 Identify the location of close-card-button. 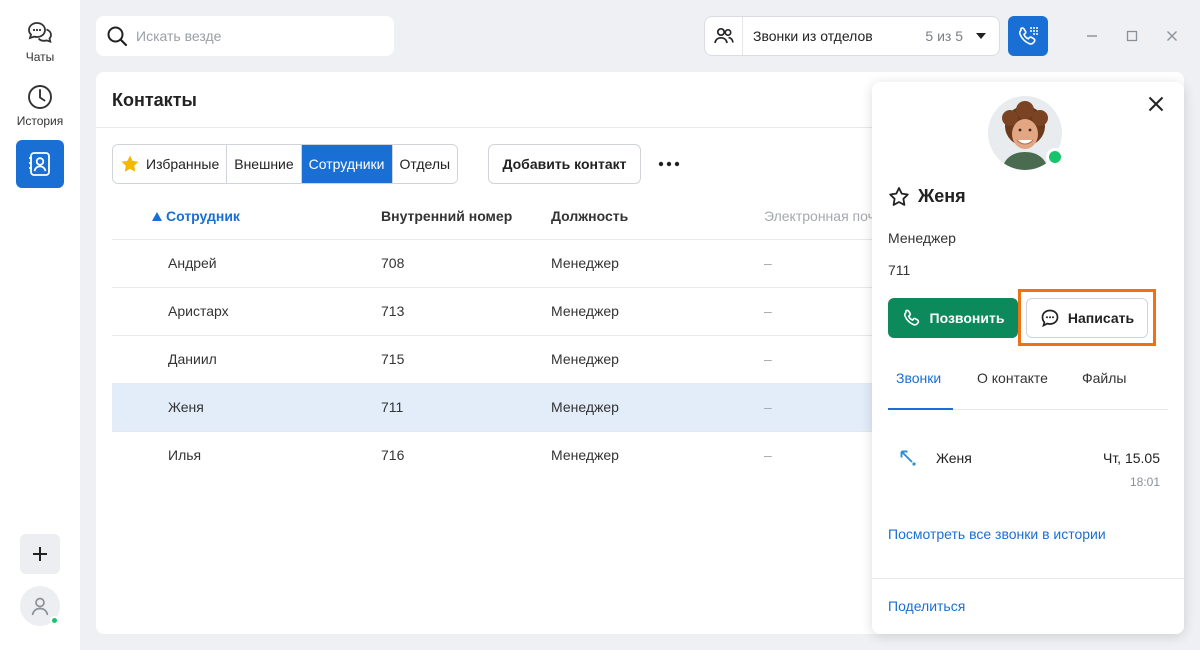
(1156, 104).